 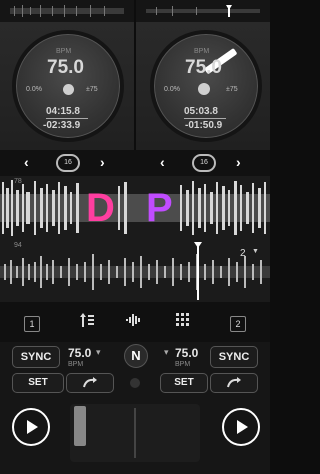 What do you see at coordinates (135, 383) in the screenshot?
I see `center-dot-icon` at bounding box center [135, 383].